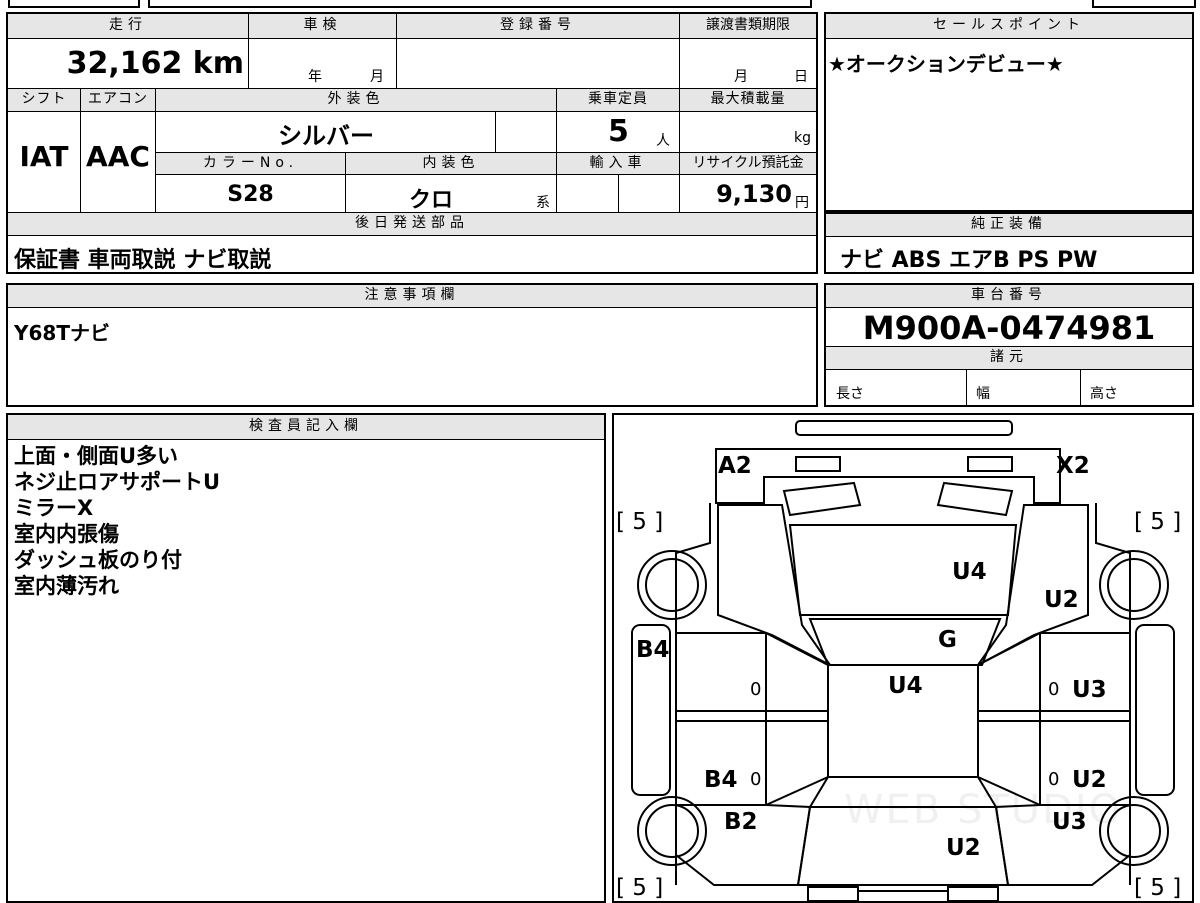 Image resolution: width=1200 pixels, height=903 pixels. What do you see at coordinates (155, 63) in the screenshot?
I see `mileage-value: 32,162 km` at bounding box center [155, 63].